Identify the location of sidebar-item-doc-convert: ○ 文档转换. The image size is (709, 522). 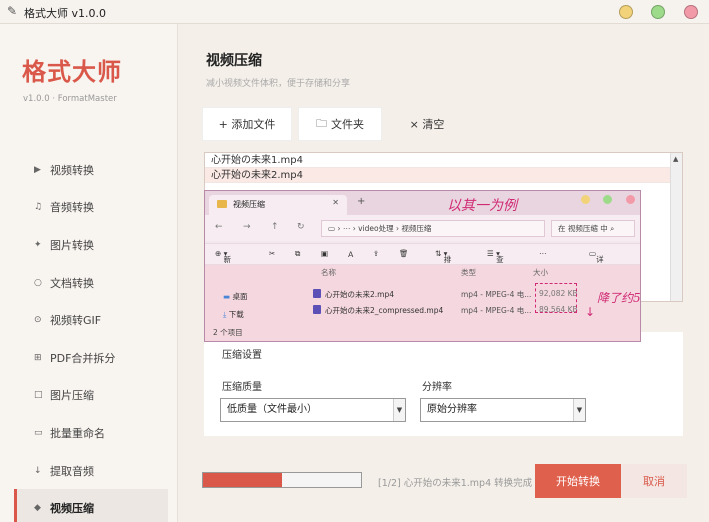
(91, 283).